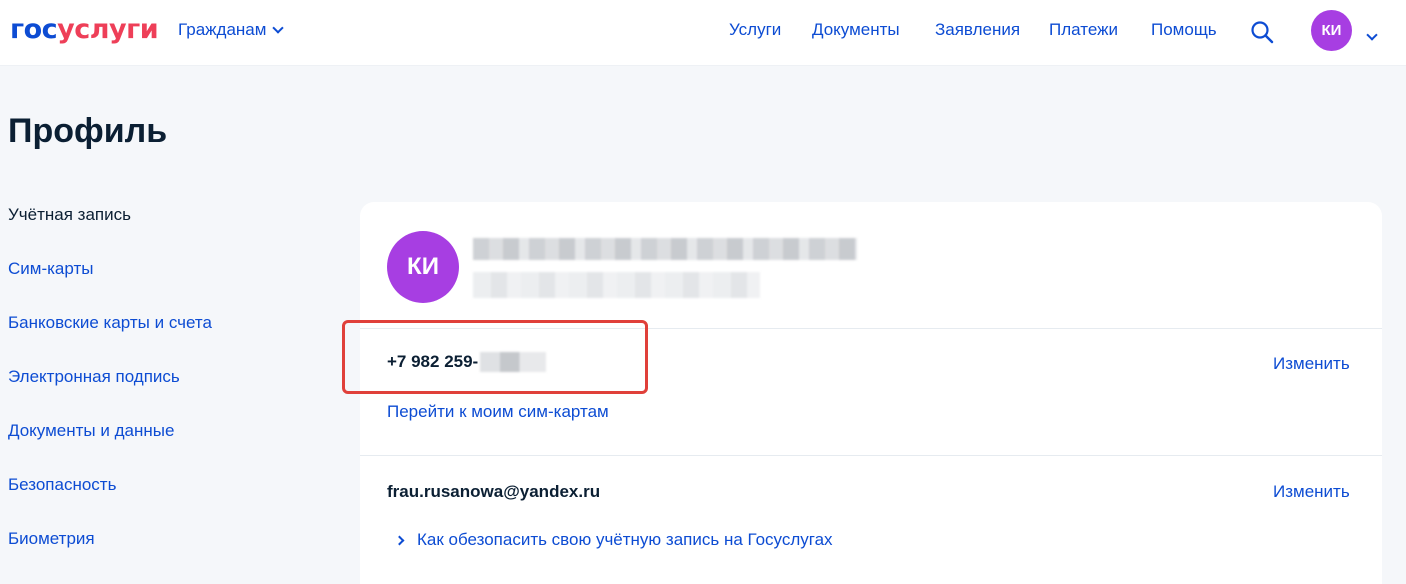 Image resolution: width=1406 pixels, height=584 pixels. Describe the element at coordinates (94, 377) in the screenshot. I see `sidebar-item-e-signature: Электронная подпись` at that location.